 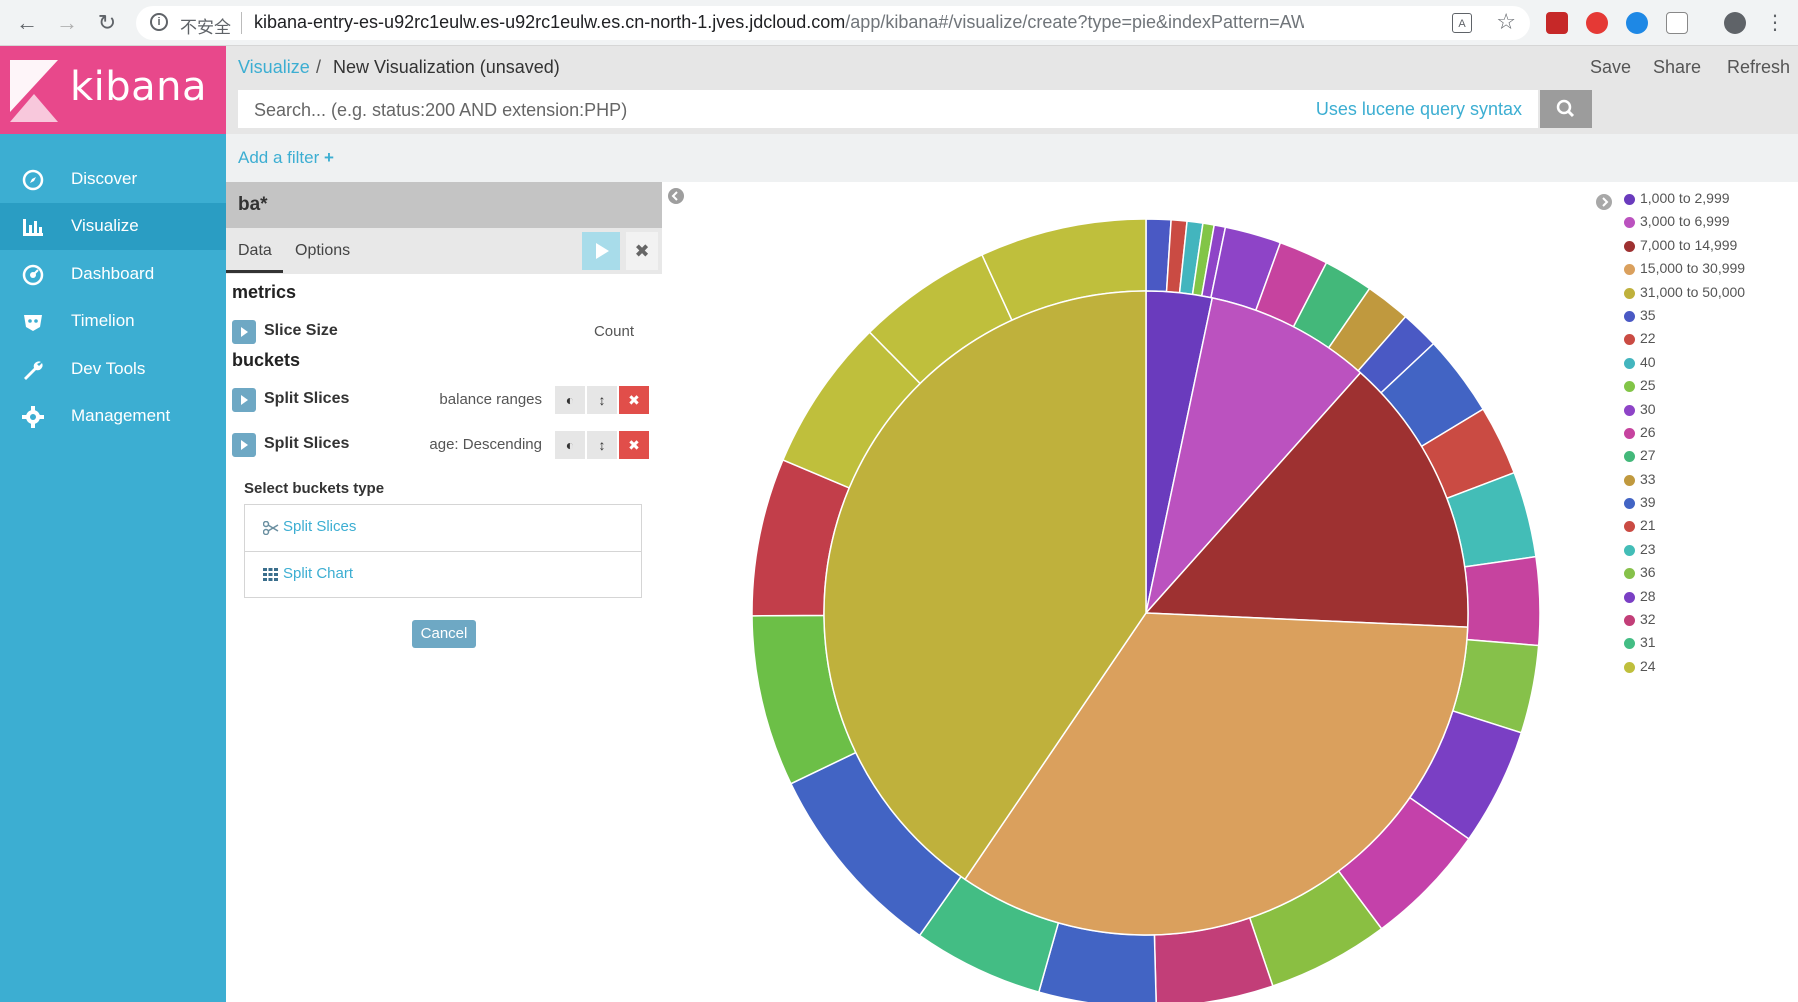 I want to click on sidebar-item-discover: Discover, so click(x=113, y=179).